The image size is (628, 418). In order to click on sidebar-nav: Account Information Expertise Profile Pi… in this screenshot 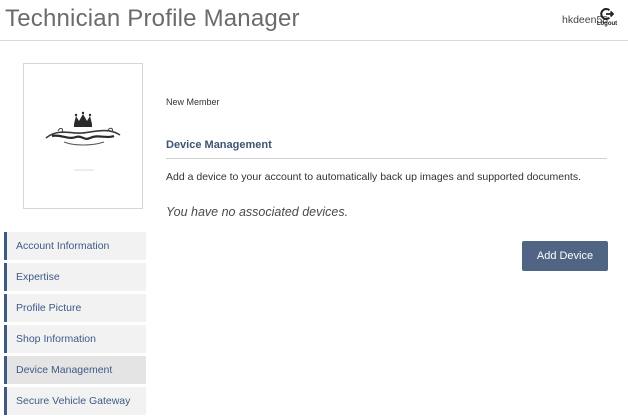, I will do `click(75, 325)`.